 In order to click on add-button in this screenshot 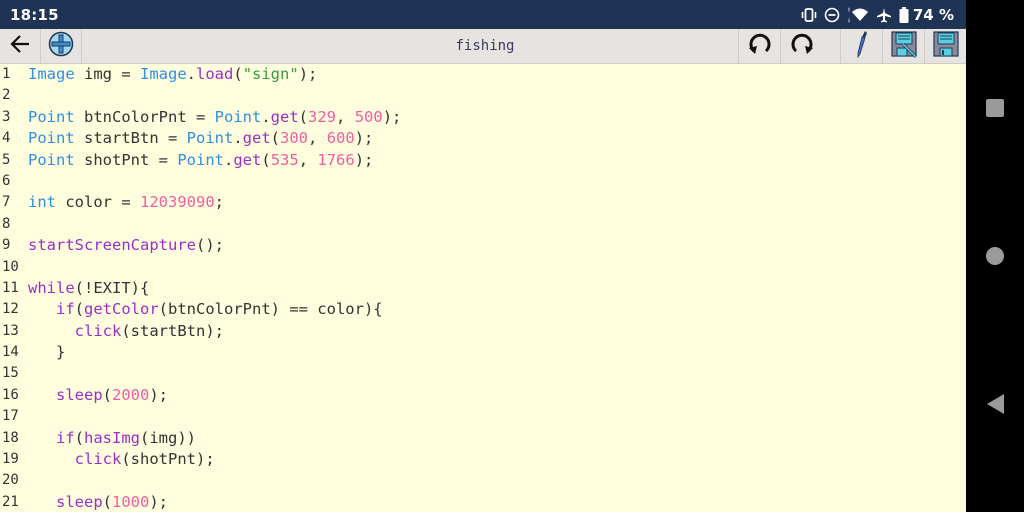, I will do `click(61, 46)`.